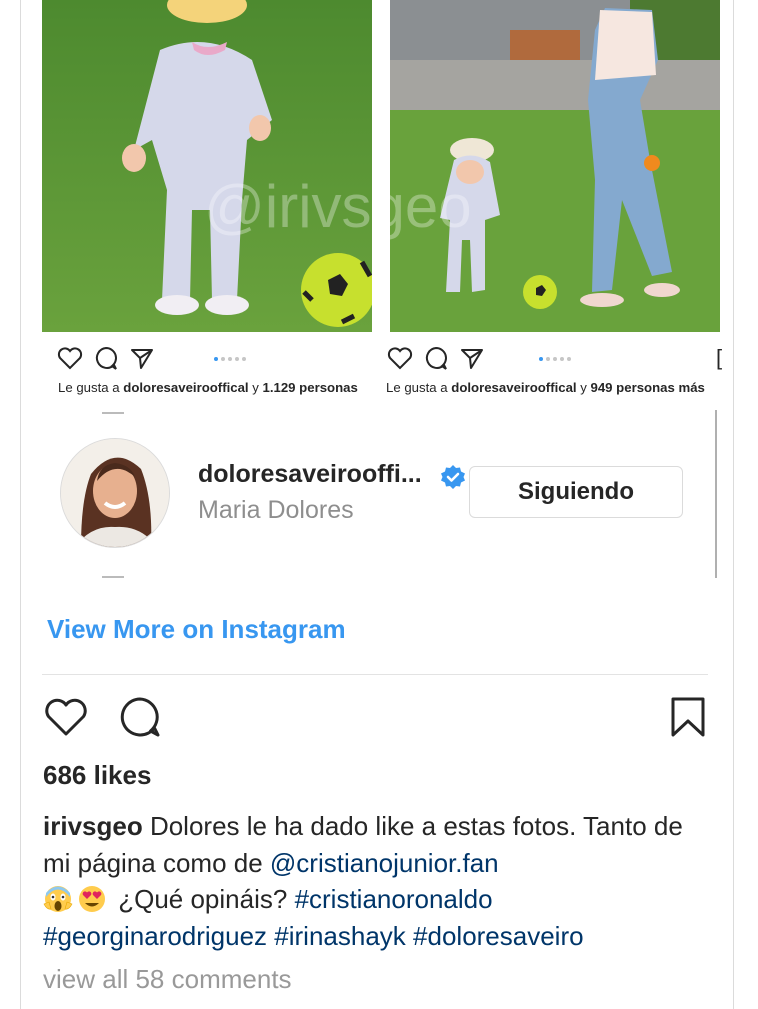 The width and height of the screenshot is (758, 1009). What do you see at coordinates (576, 492) in the screenshot?
I see `following-button: Siguiendo` at bounding box center [576, 492].